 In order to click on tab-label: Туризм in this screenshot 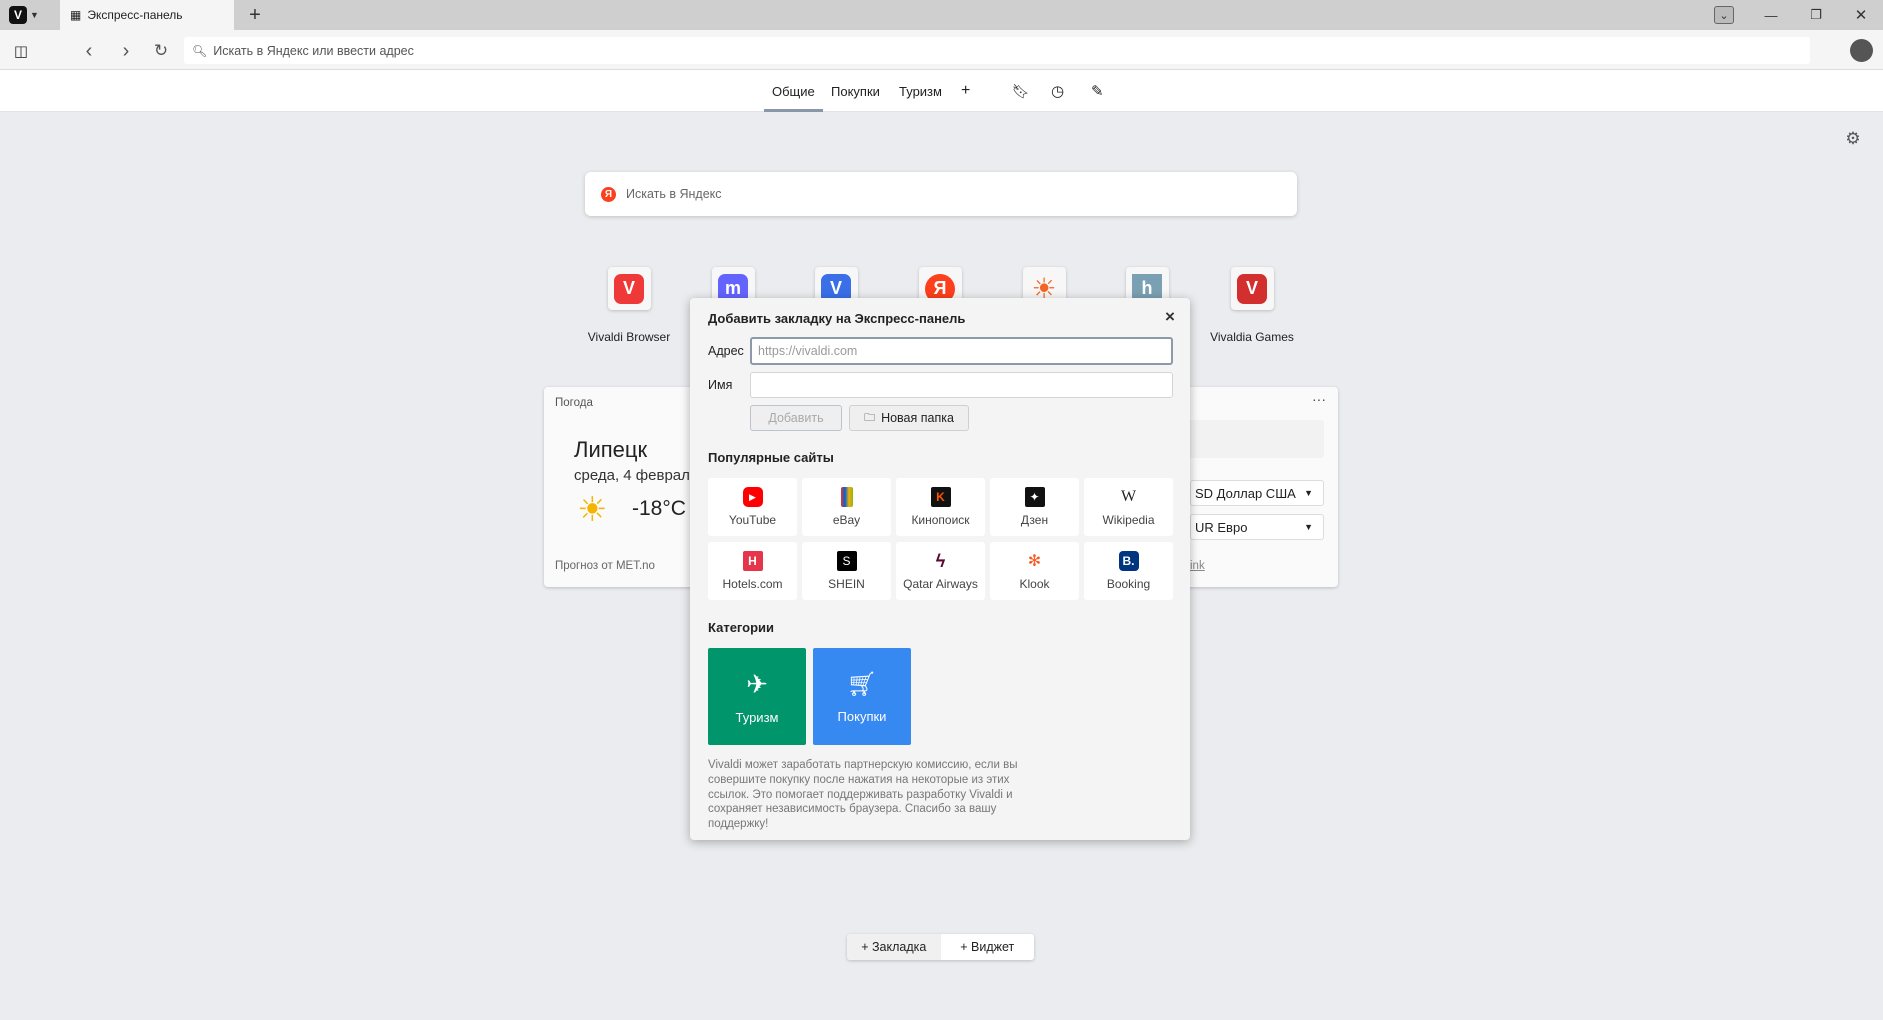, I will do `click(920, 91)`.